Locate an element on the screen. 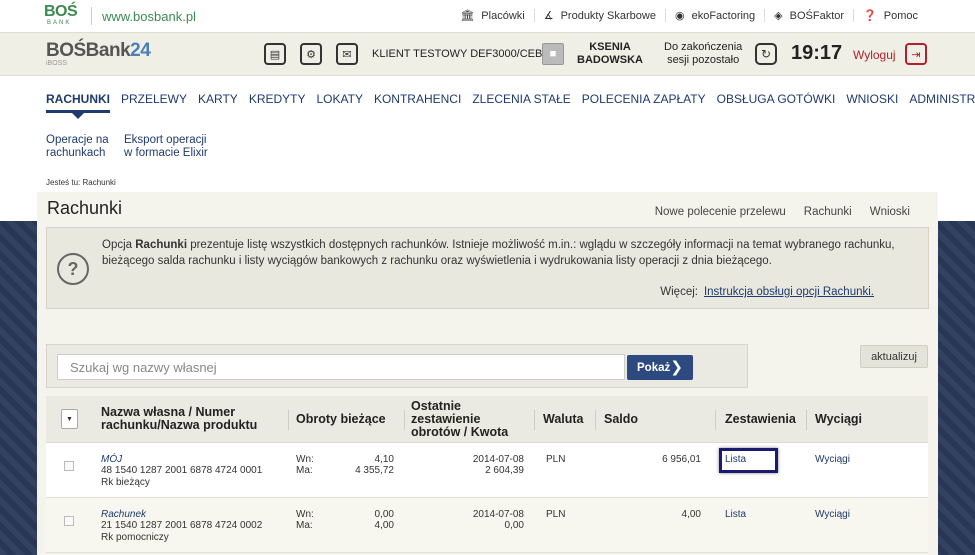 The image size is (975, 555). turnover-ma: 4,00 is located at coordinates (384, 525).